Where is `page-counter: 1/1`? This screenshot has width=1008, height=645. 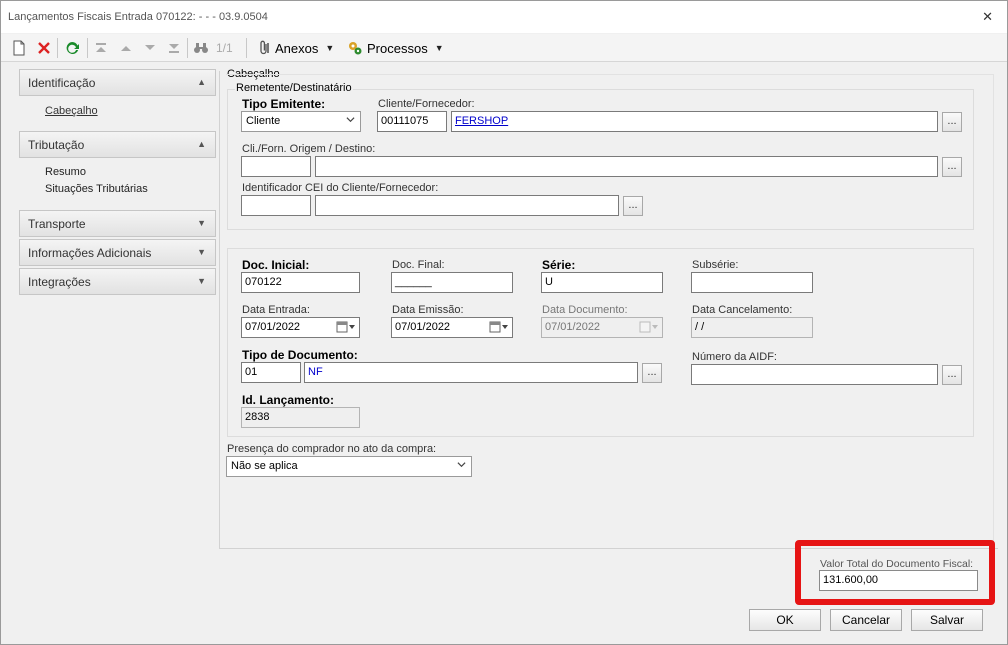
page-counter: 1/1 is located at coordinates (224, 48).